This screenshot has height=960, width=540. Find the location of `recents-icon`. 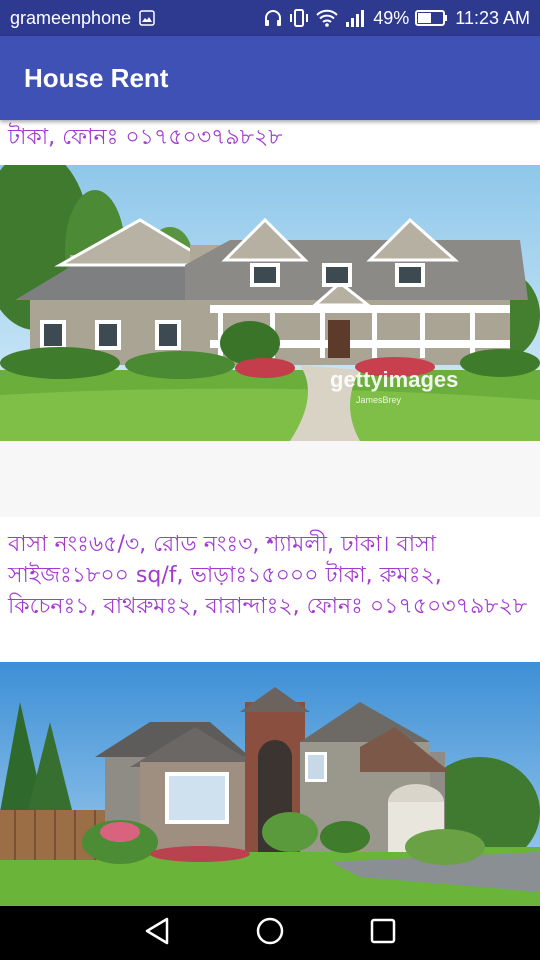

recents-icon is located at coordinates (383, 933).